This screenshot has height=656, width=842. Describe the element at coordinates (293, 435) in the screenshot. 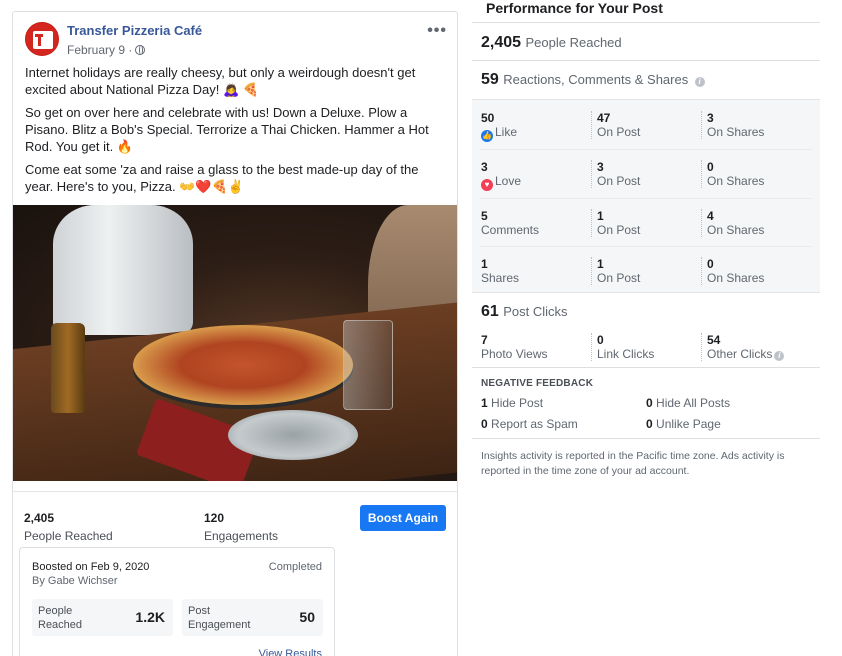

I see `photo-plate` at that location.